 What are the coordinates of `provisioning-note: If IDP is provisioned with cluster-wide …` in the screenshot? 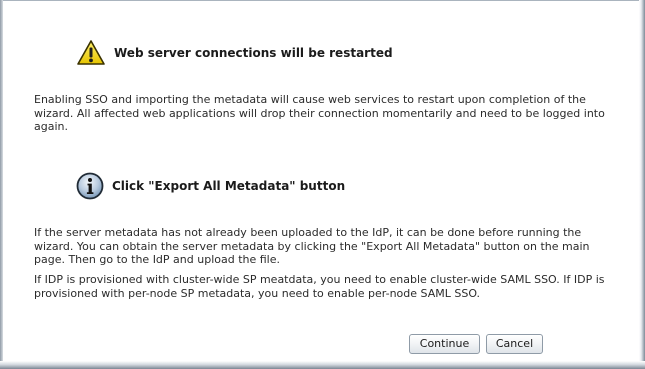 It's located at (319, 286).